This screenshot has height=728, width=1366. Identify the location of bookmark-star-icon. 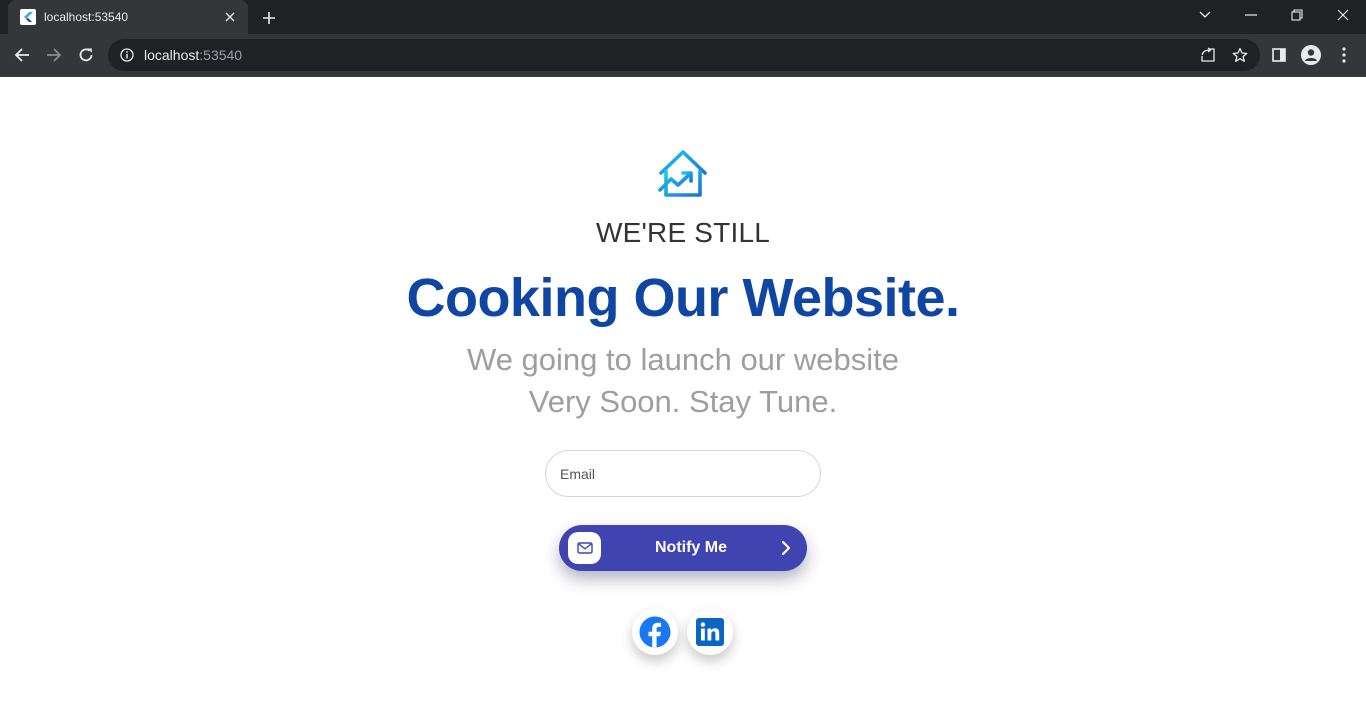
(1240, 55).